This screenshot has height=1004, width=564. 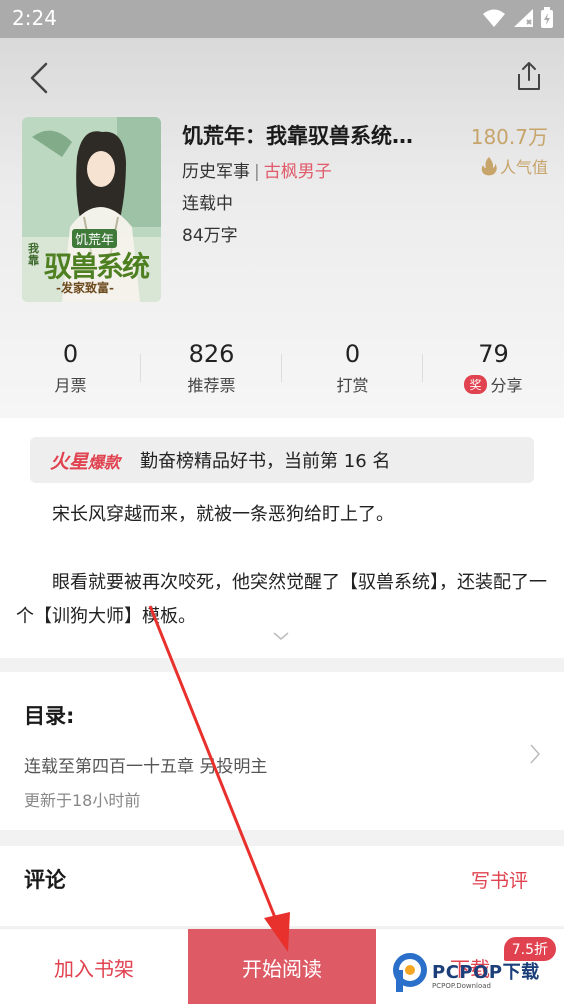 I want to click on popularity: 180.7万 人气值, so click(x=509, y=149).